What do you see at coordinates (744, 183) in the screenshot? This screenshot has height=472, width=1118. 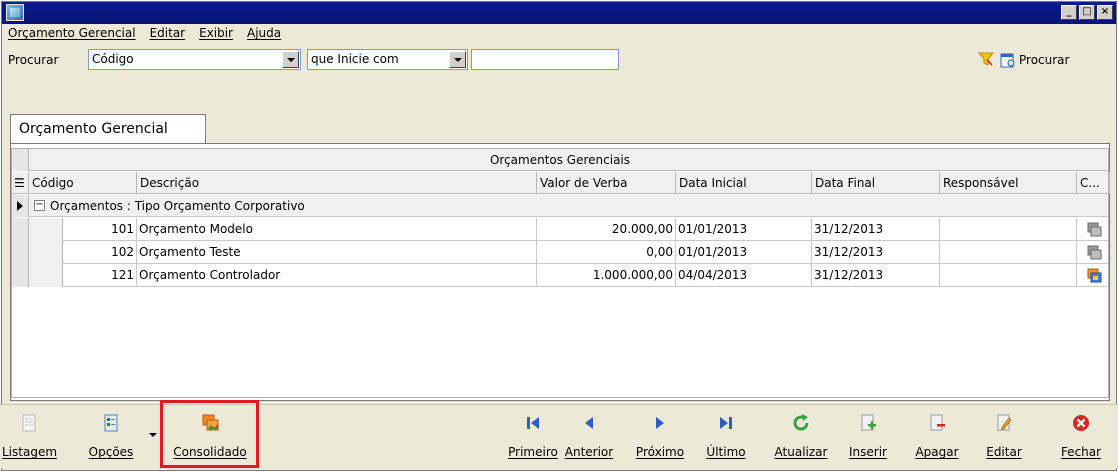 I see `col-data-inicial: Data Inicial` at bounding box center [744, 183].